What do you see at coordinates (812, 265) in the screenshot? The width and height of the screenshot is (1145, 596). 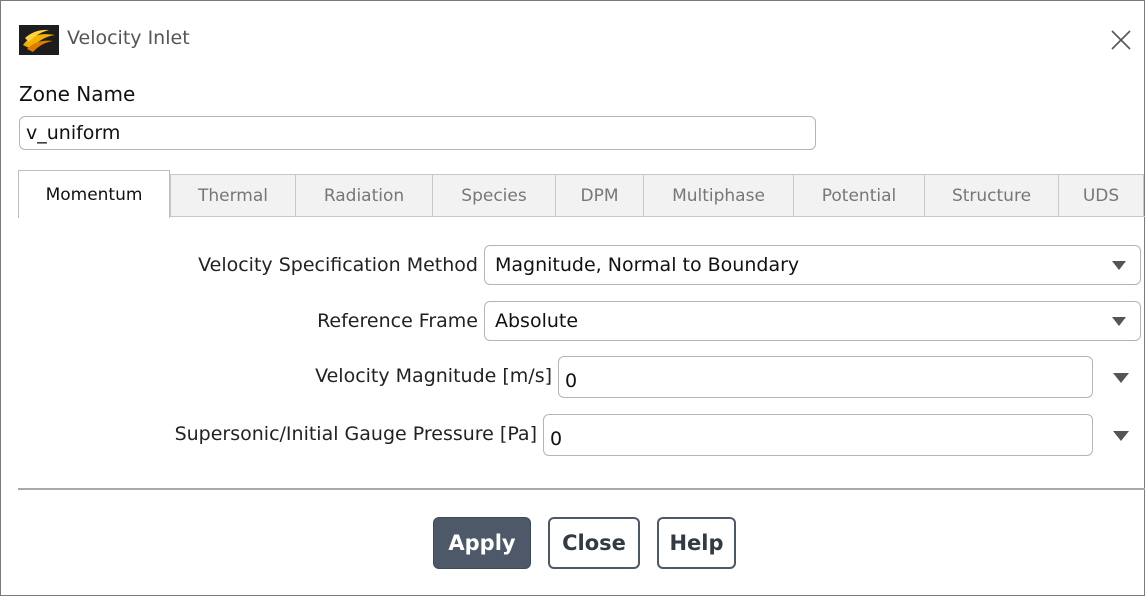 I see `velocity-method-select: Magnitude, Normal to Boundary` at bounding box center [812, 265].